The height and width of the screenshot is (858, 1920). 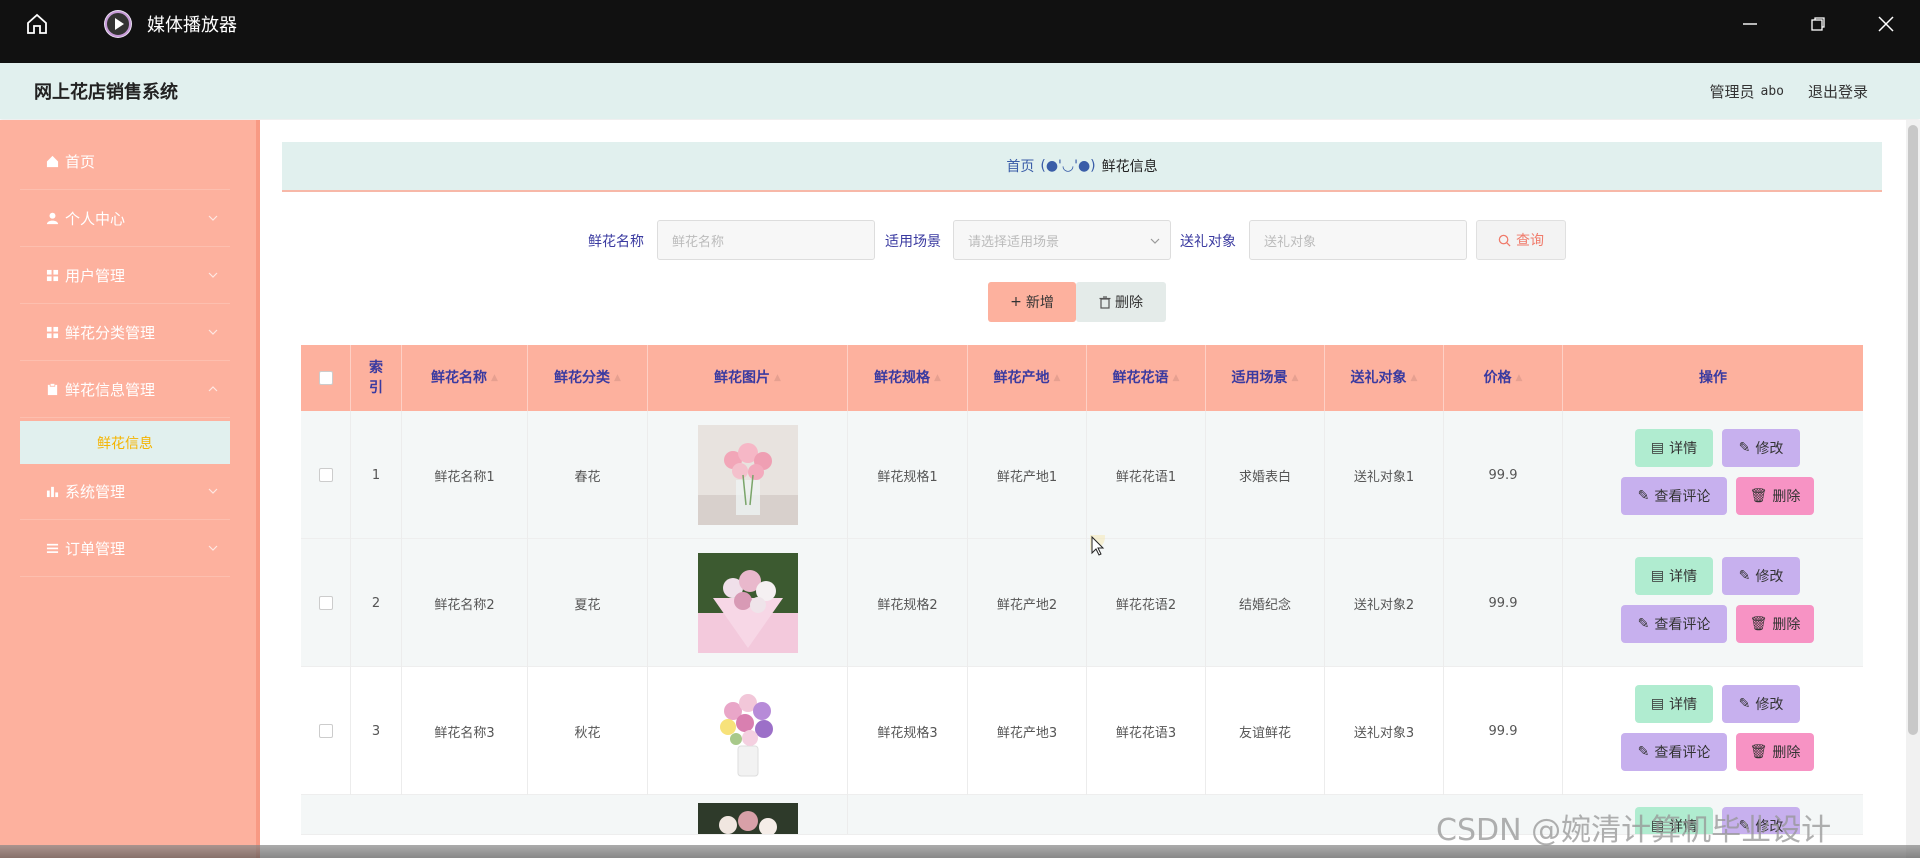 What do you see at coordinates (1657, 576) in the screenshot?
I see `document-icon: ▤` at bounding box center [1657, 576].